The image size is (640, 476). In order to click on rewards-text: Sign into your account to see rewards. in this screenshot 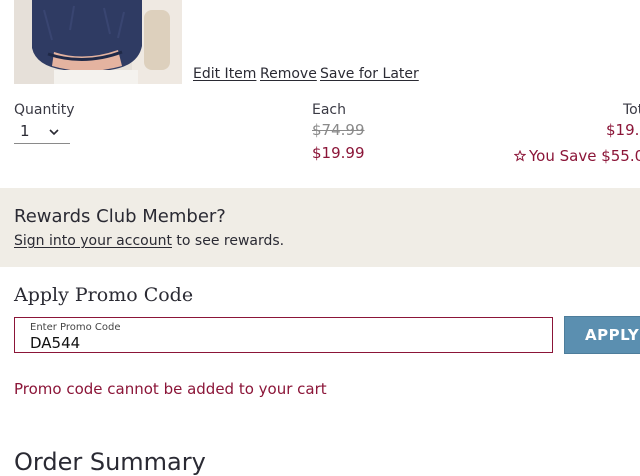, I will do `click(149, 241)`.